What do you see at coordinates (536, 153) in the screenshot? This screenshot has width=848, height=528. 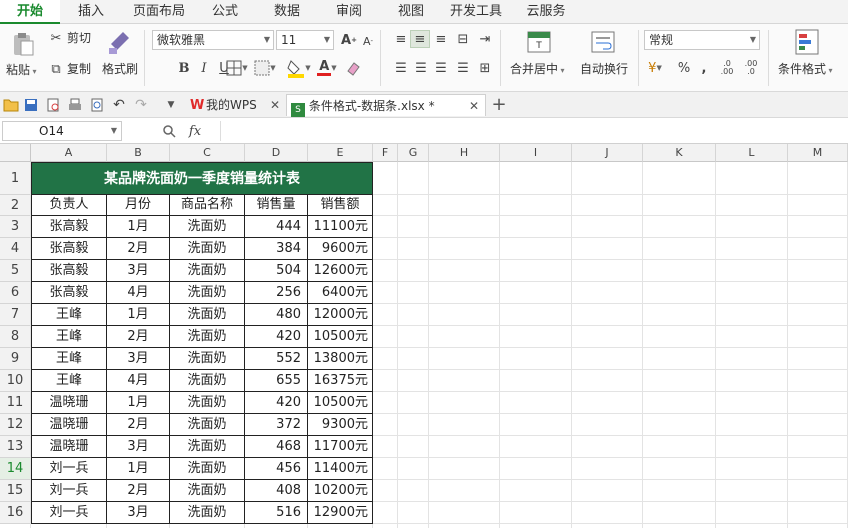 I see `column-header-i: I` at bounding box center [536, 153].